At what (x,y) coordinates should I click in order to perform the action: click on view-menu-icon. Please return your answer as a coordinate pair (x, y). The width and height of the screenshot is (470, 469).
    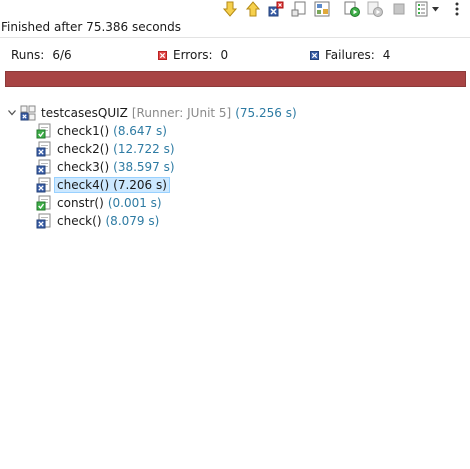
    Looking at the image, I should click on (457, 9).